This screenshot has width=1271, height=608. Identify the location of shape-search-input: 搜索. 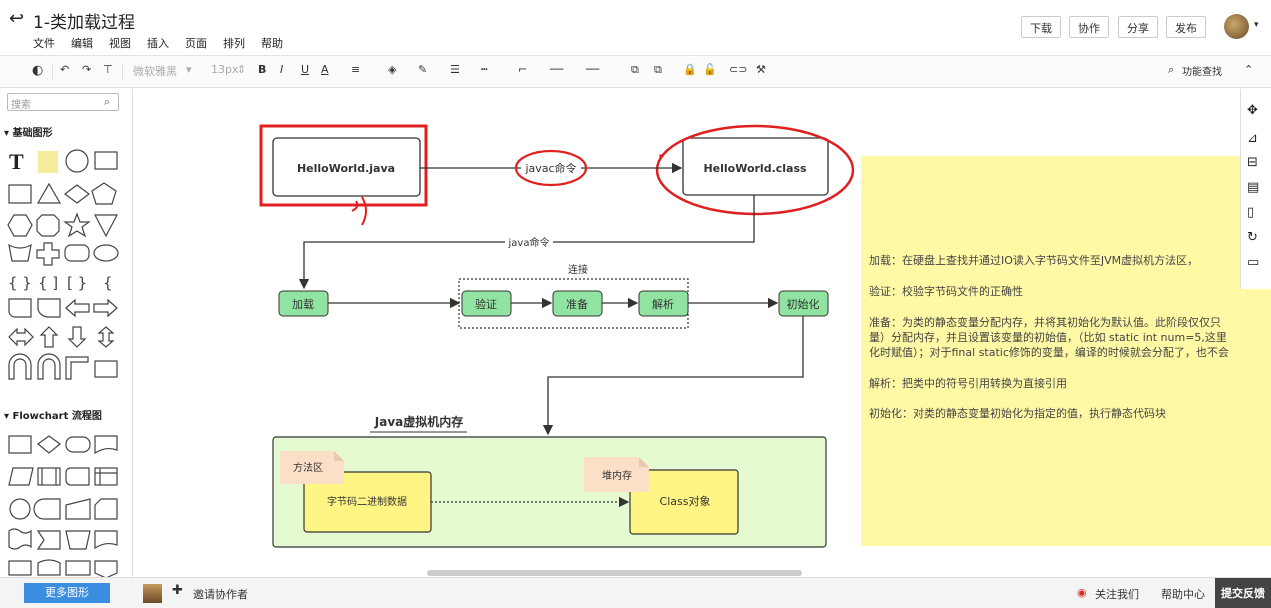
(63, 102).